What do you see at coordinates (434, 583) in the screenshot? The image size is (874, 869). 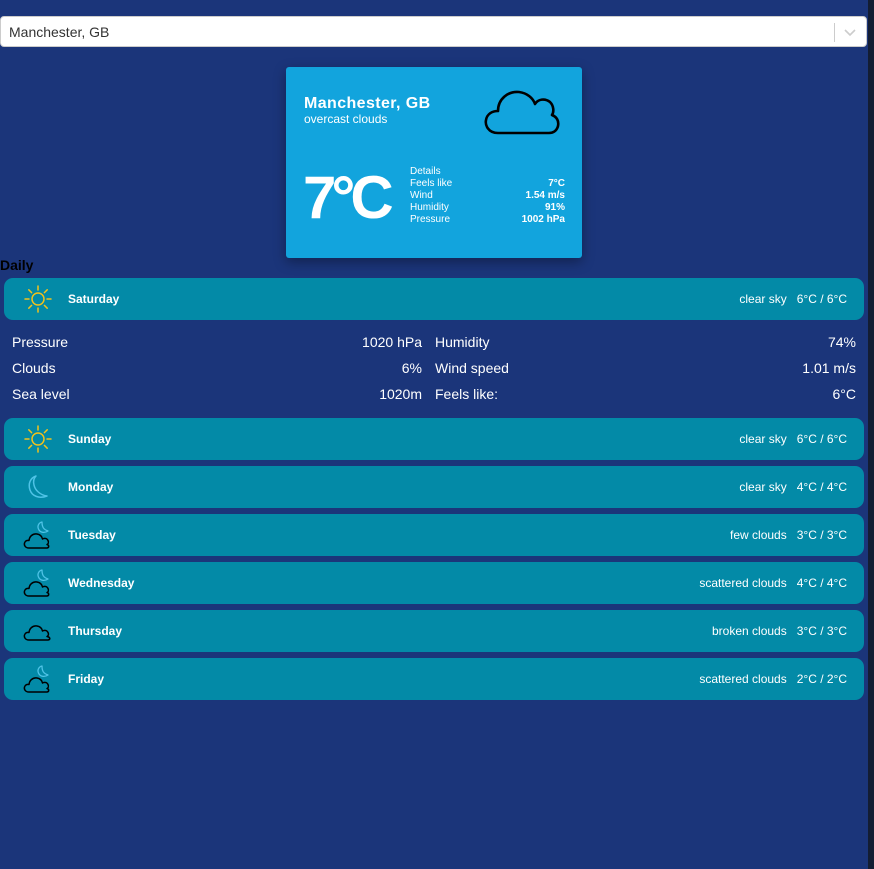 I see `daily-row-wednesday: Wednesday scattered clouds 4°C / 4°C` at bounding box center [434, 583].